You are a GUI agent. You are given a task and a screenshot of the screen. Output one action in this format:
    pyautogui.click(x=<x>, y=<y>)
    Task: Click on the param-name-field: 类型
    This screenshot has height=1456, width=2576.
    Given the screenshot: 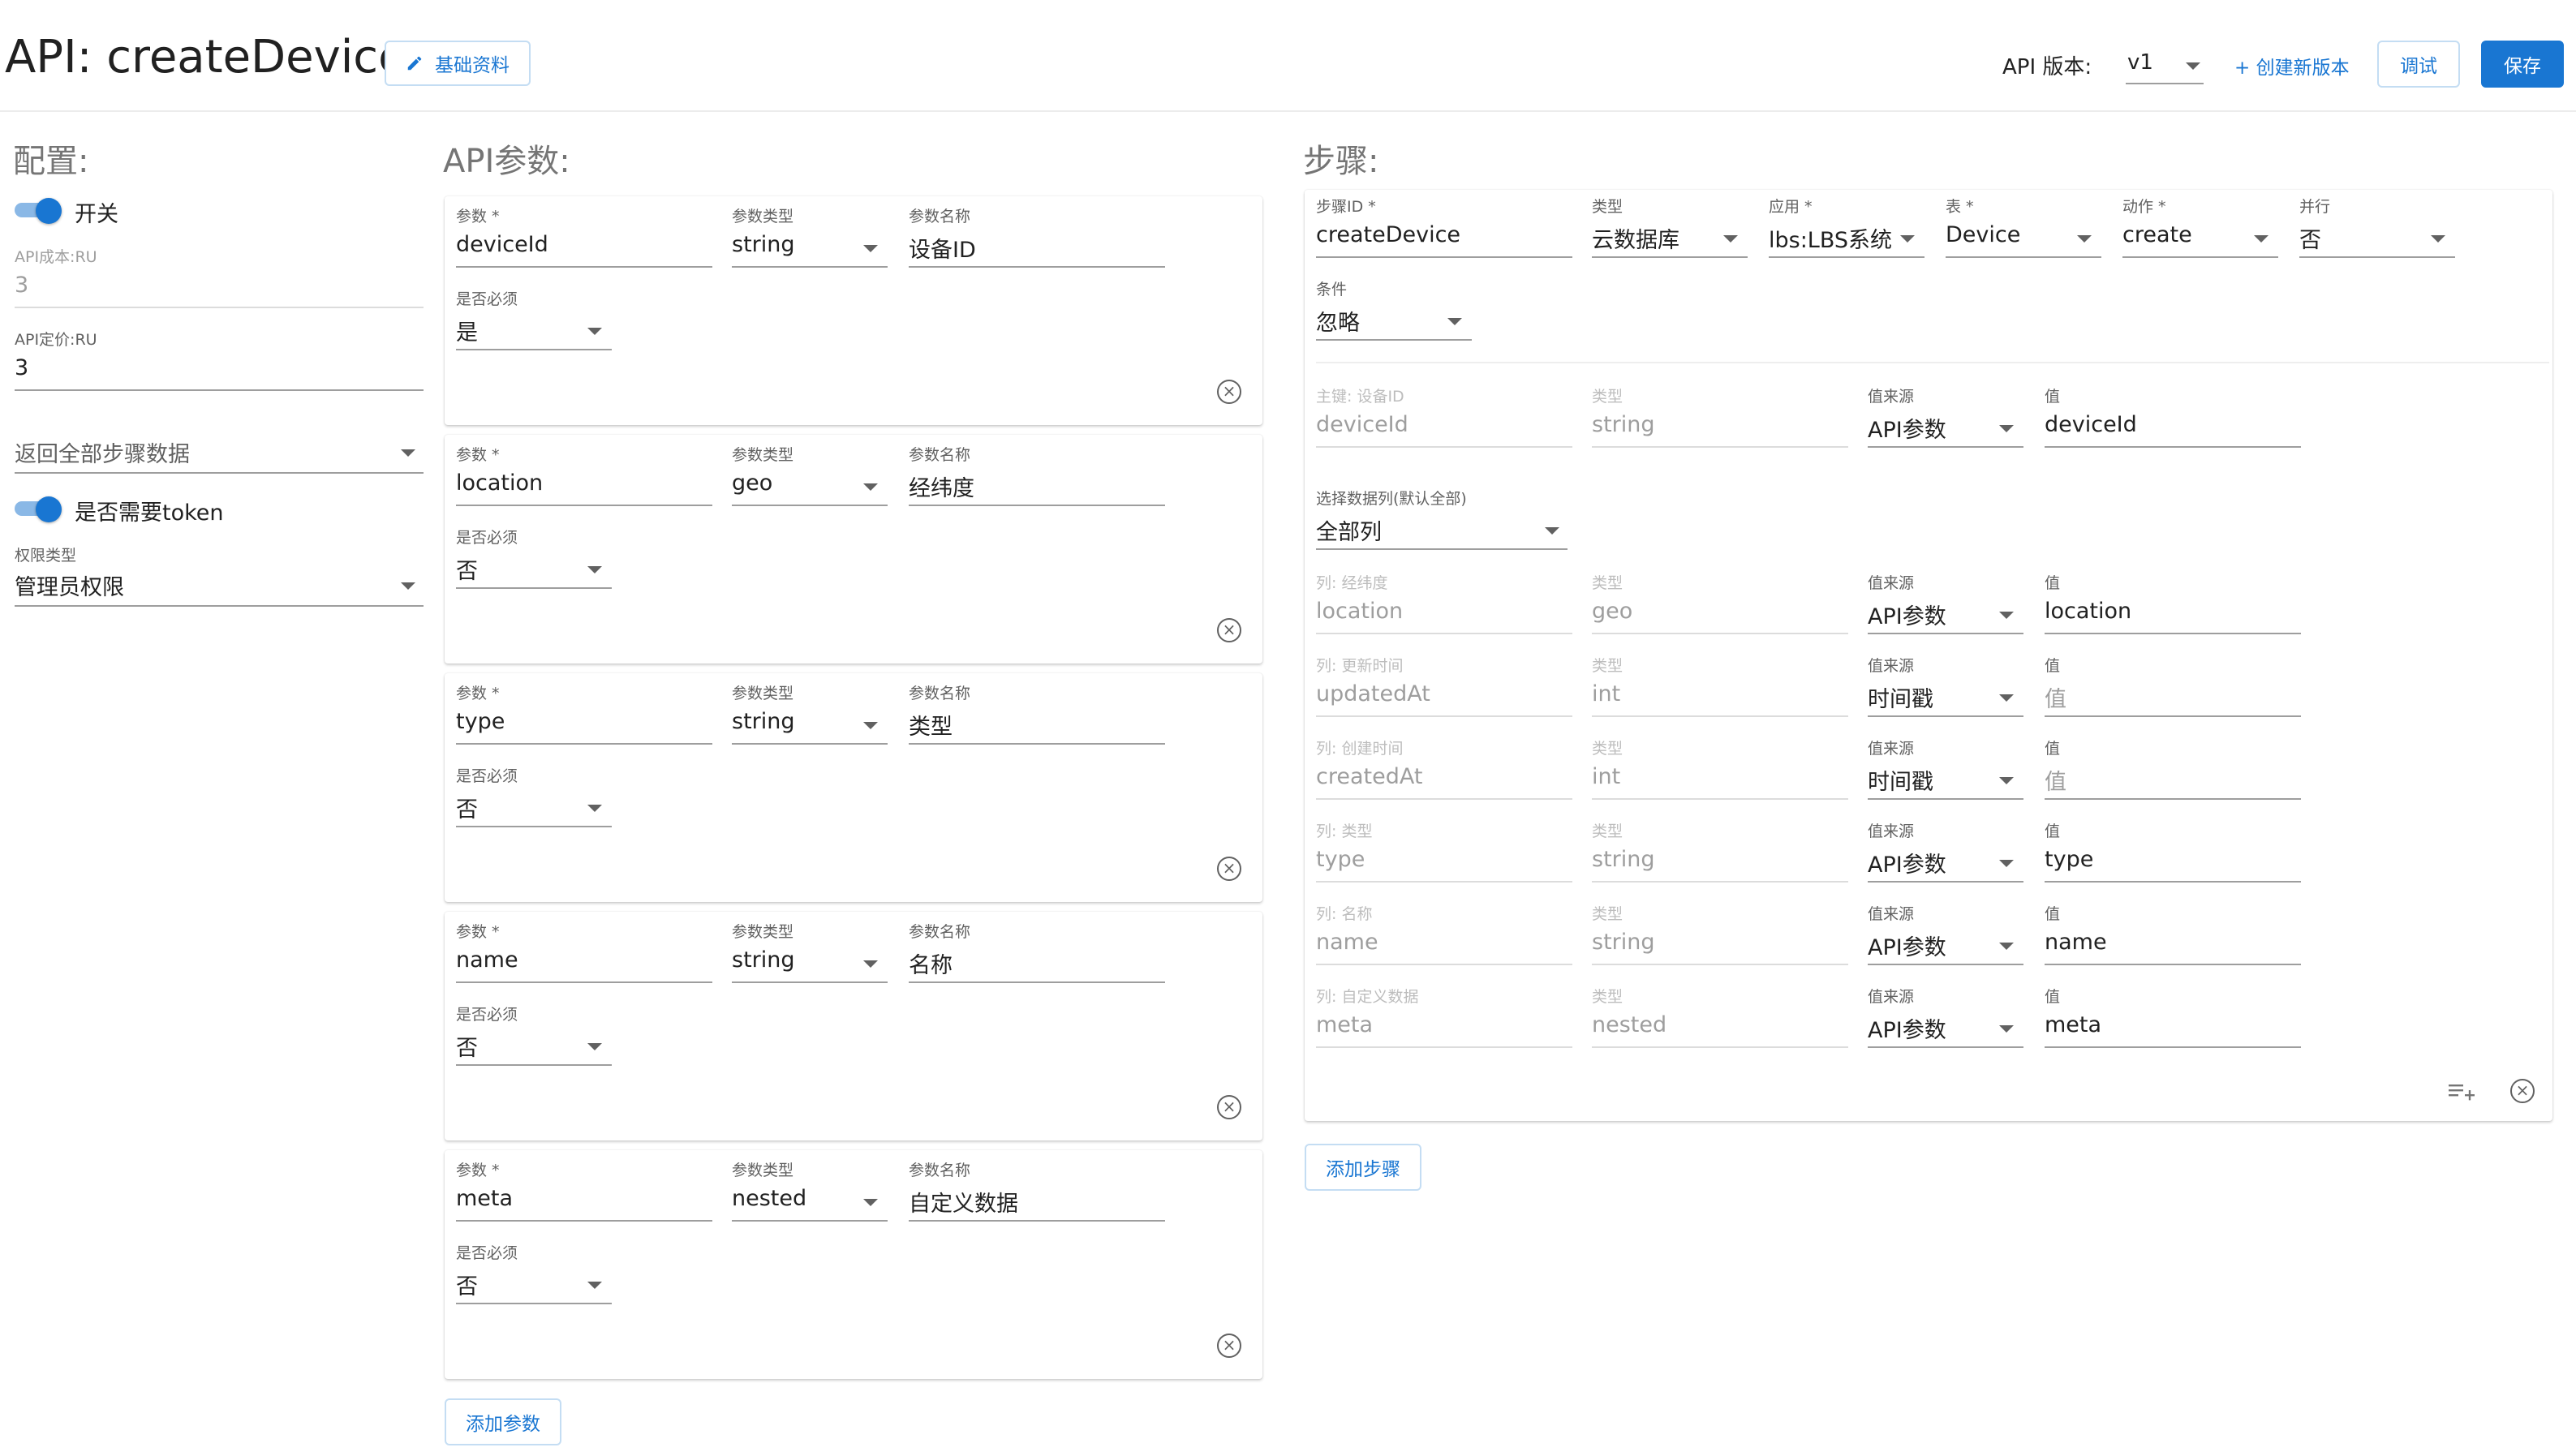 What is the action you would take?
    pyautogui.click(x=931, y=725)
    